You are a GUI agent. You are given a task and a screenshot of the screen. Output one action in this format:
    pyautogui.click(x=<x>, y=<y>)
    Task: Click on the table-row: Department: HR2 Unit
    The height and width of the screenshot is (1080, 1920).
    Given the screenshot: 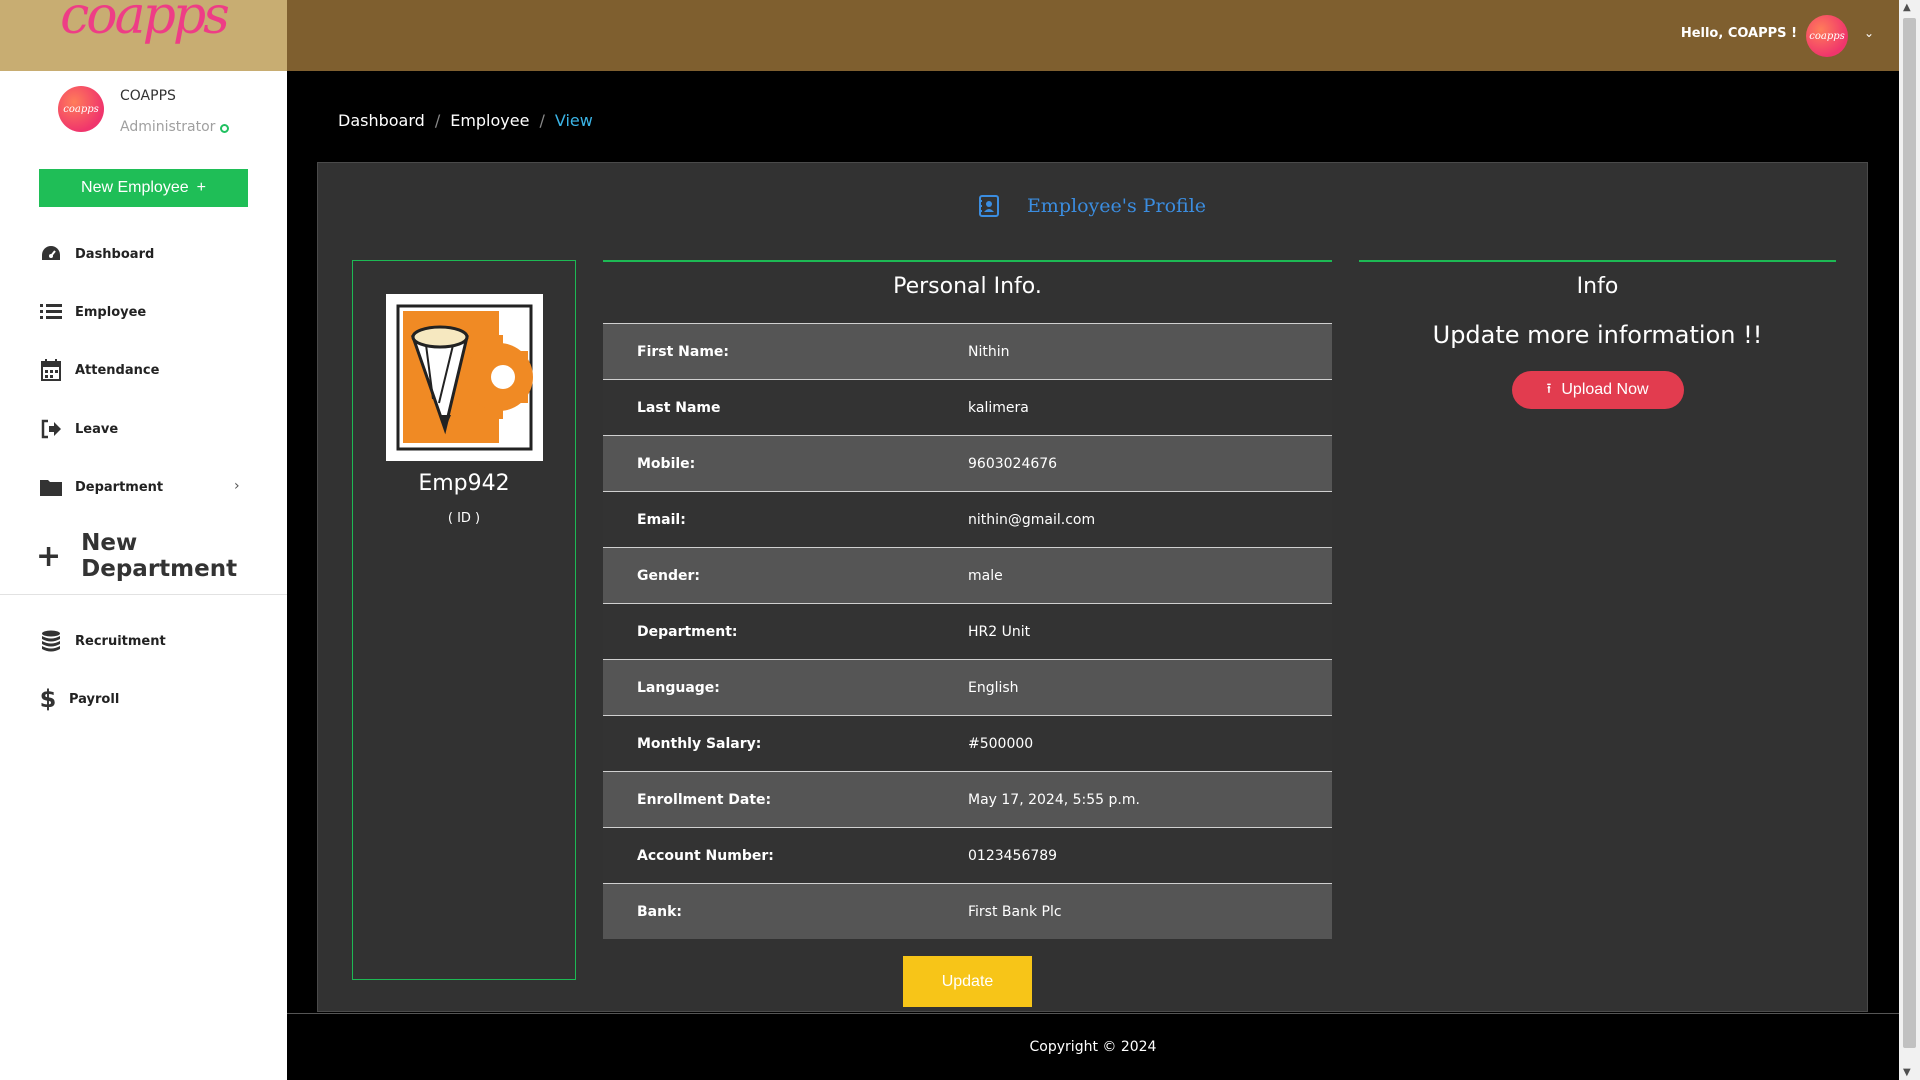 What is the action you would take?
    pyautogui.click(x=967, y=631)
    